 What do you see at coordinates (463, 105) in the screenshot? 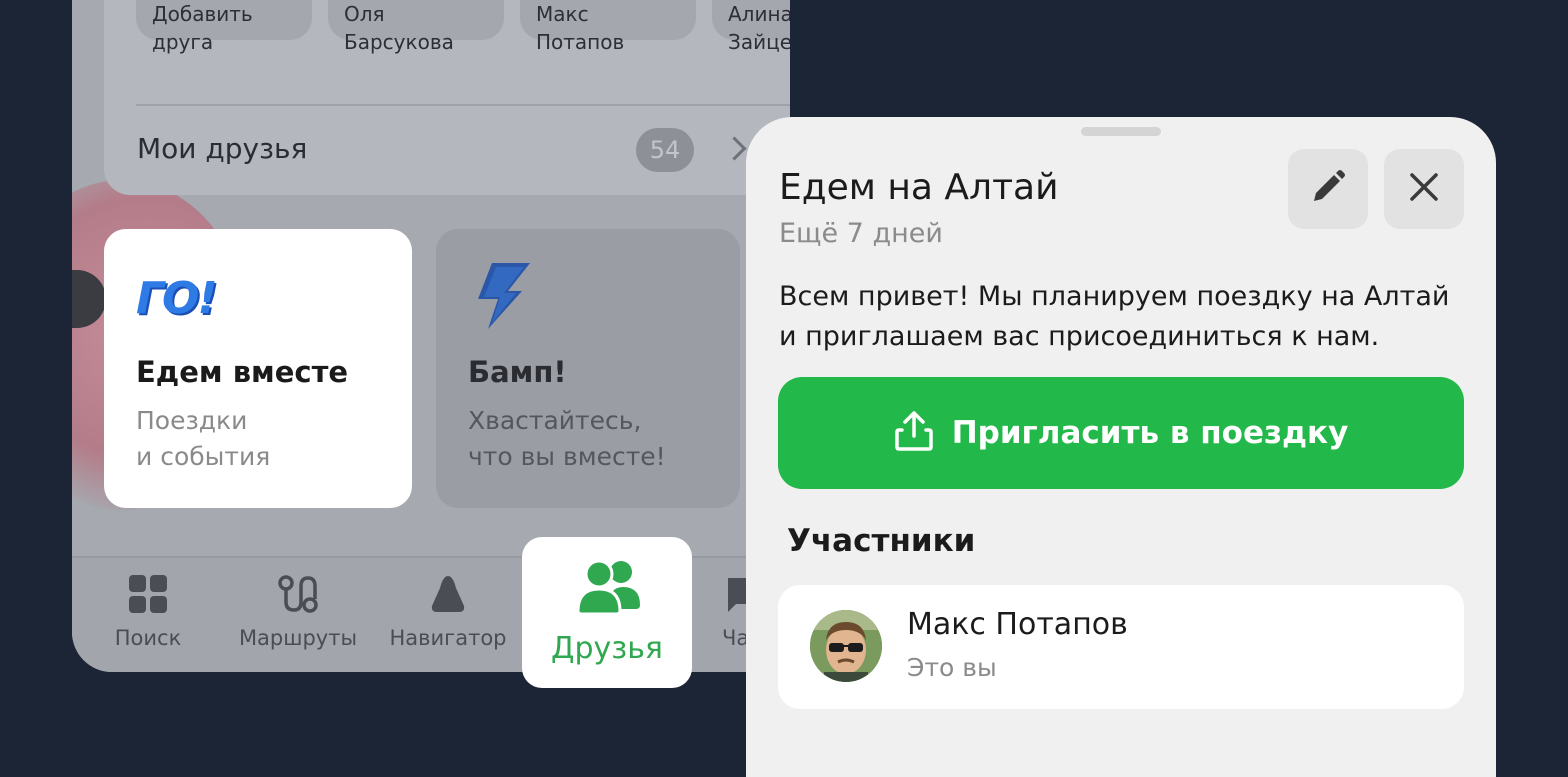
I see `divider` at bounding box center [463, 105].